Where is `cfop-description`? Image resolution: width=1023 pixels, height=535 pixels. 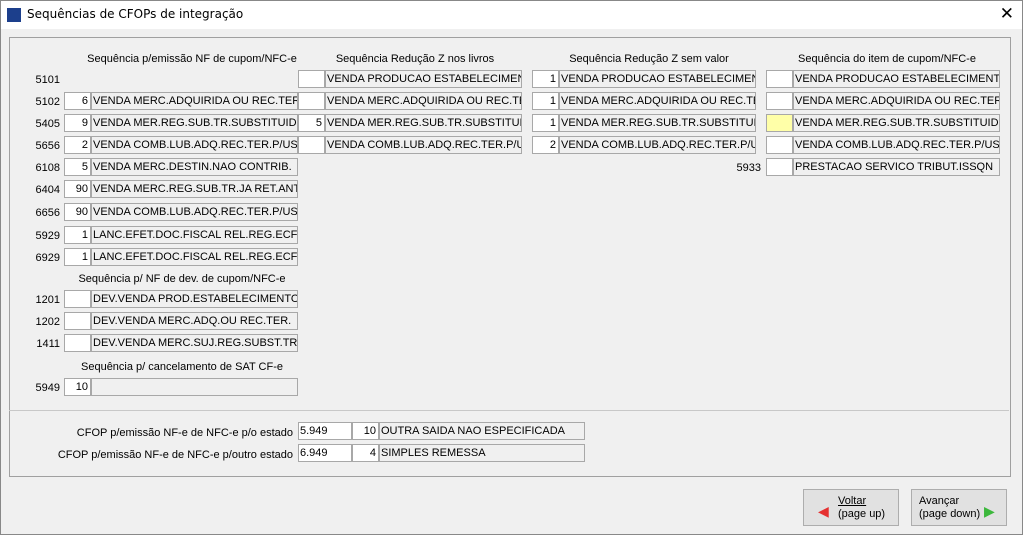
cfop-description is located at coordinates (194, 387).